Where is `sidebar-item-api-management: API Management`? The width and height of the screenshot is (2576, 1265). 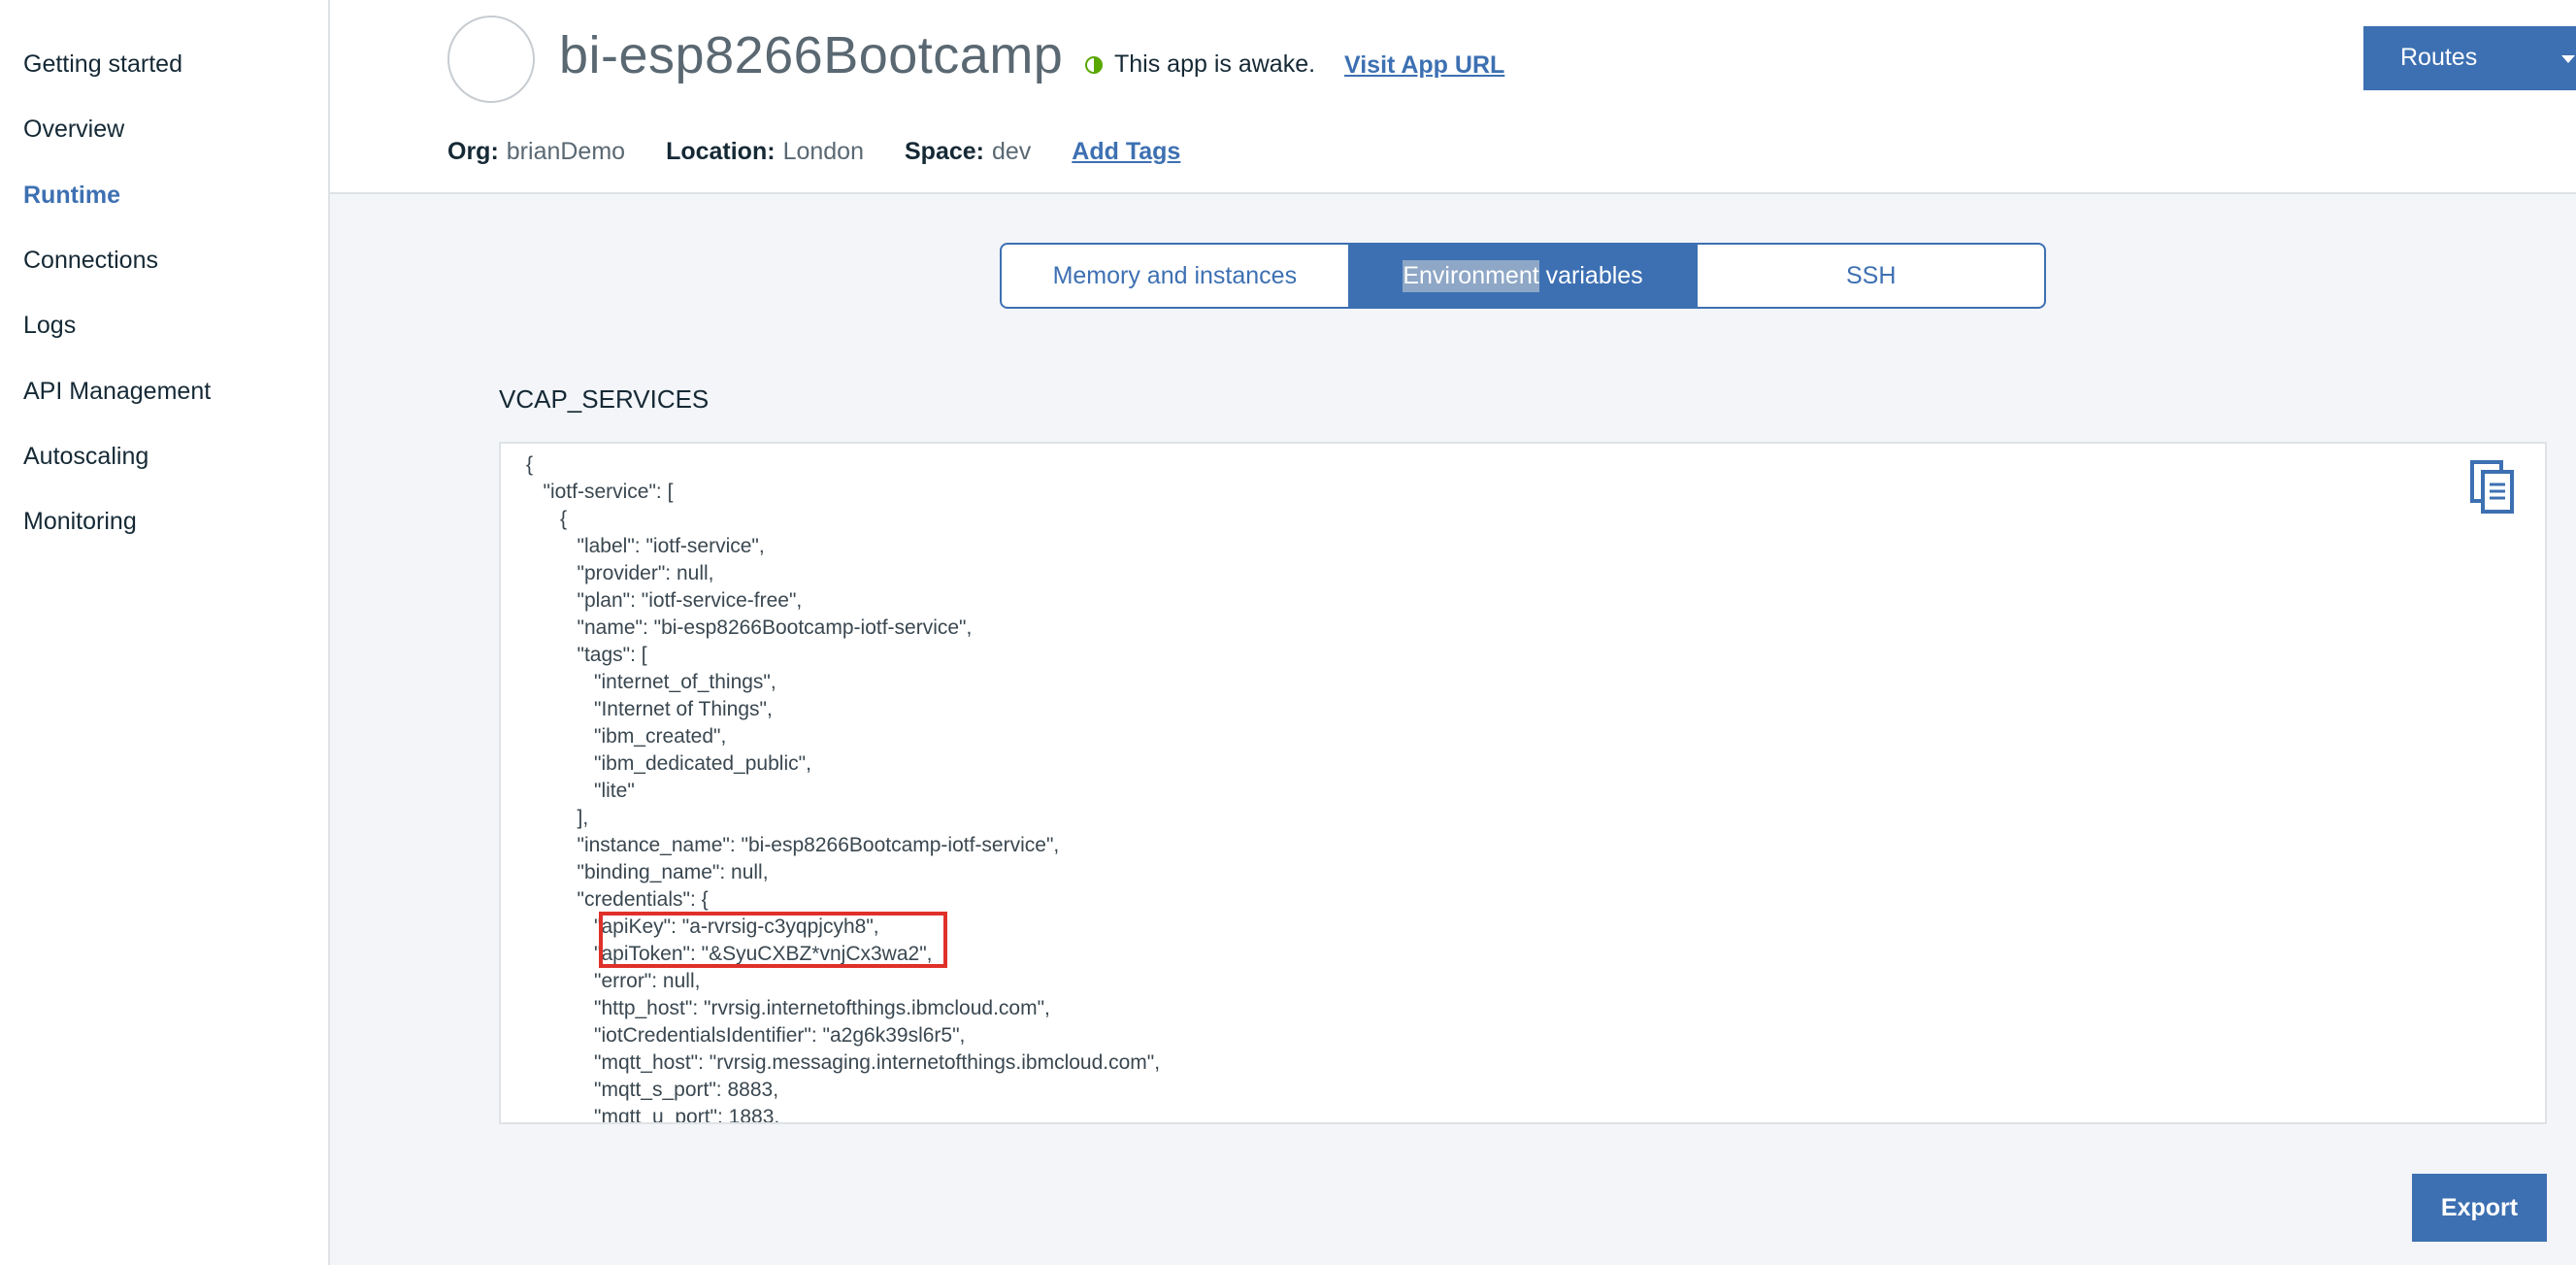 sidebar-item-api-management: API Management is located at coordinates (117, 392).